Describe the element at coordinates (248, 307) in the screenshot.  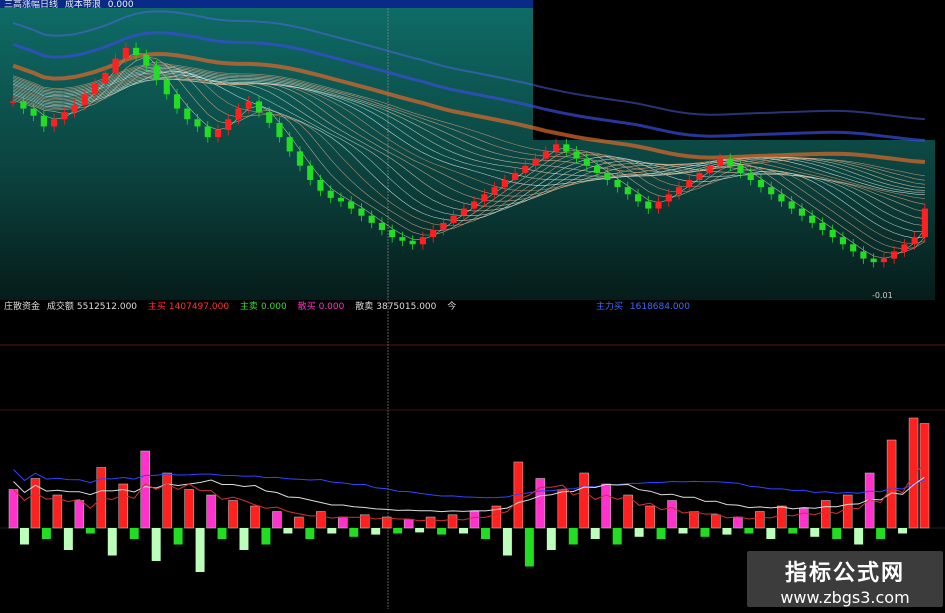
I see `item-label-main-sell: 主卖` at that location.